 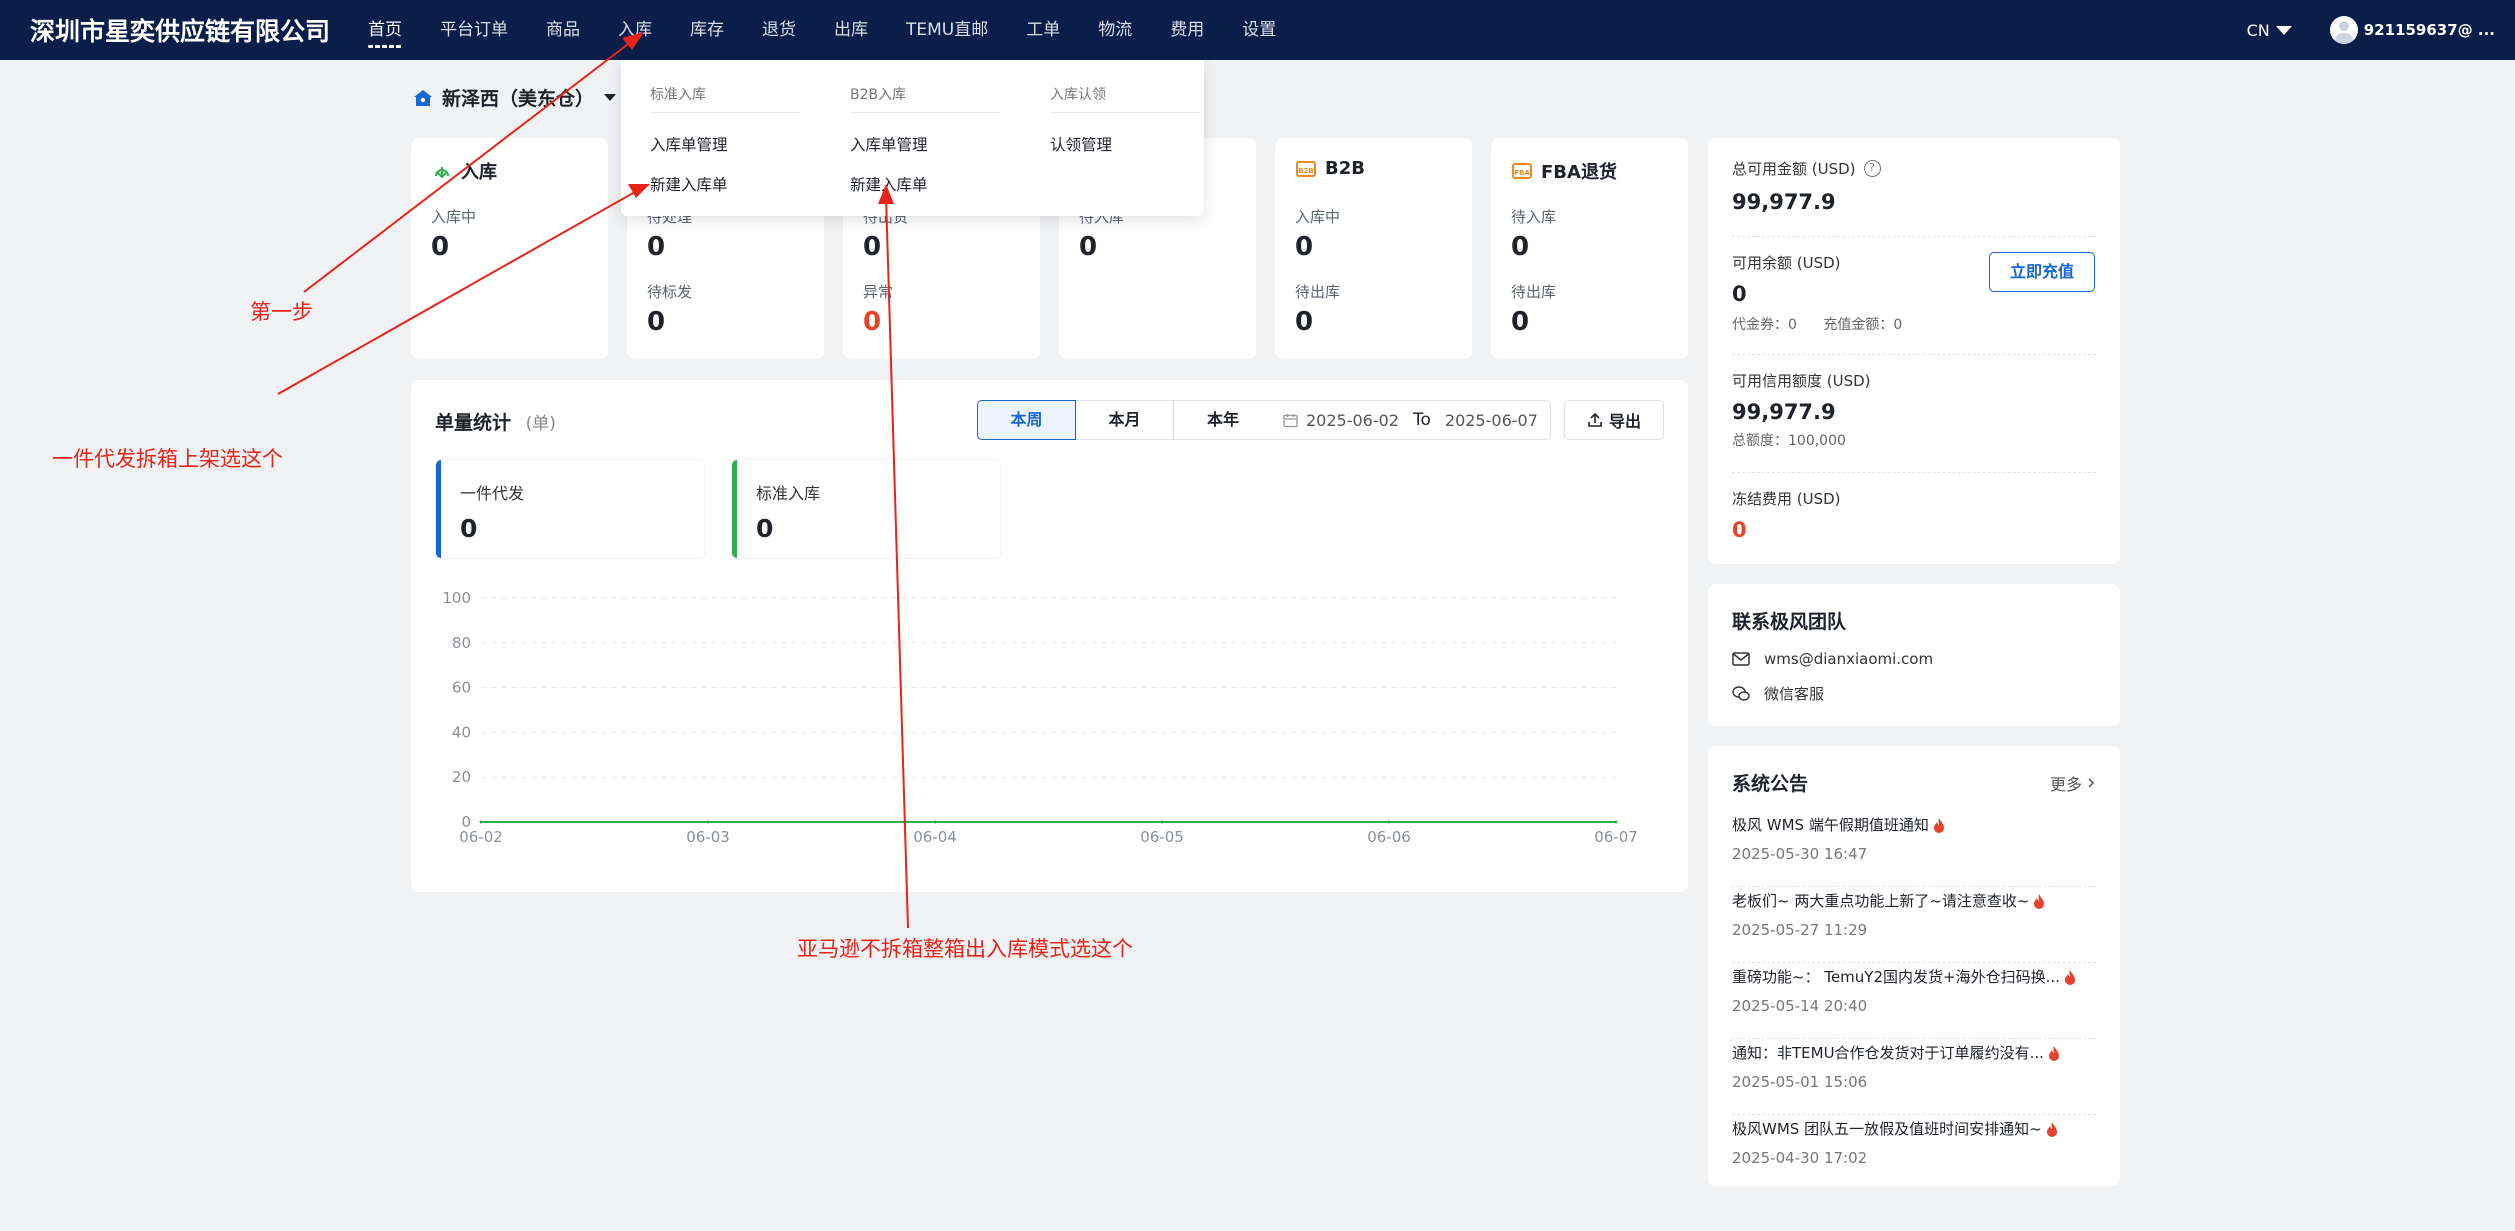 I want to click on svg-text: B2B, so click(x=1306, y=171).